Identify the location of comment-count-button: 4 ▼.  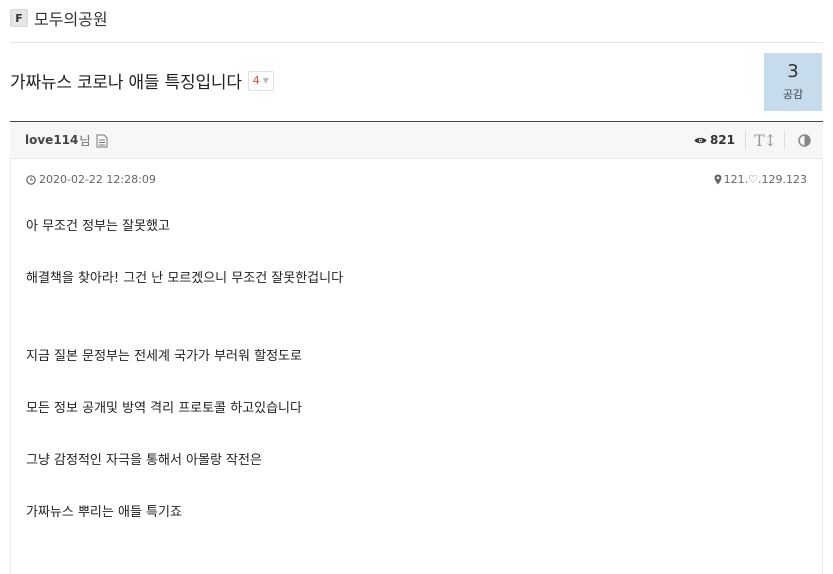
(260, 80).